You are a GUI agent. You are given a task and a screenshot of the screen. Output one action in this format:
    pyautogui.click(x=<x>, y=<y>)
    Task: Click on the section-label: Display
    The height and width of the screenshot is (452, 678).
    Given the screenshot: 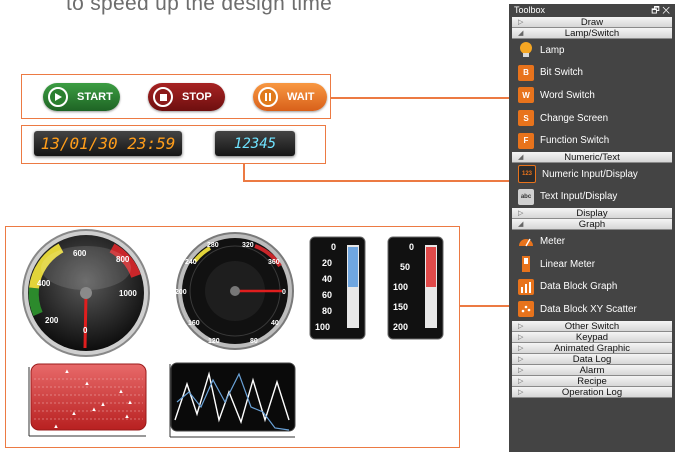 What is the action you would take?
    pyautogui.click(x=592, y=214)
    